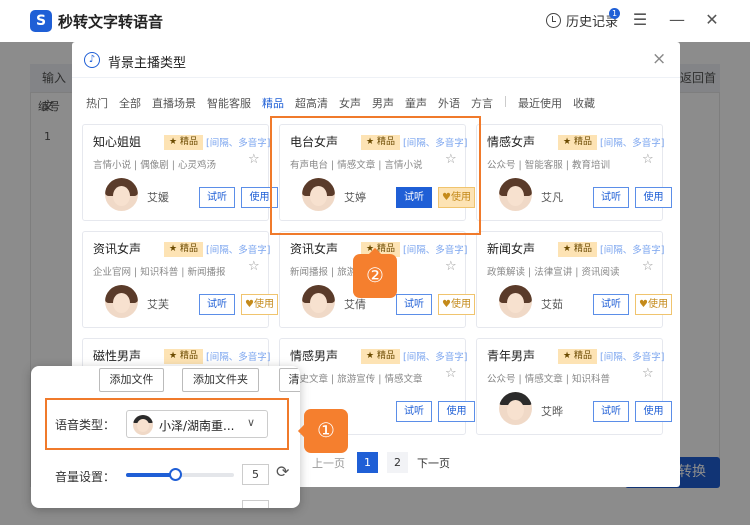  I want to click on volume-label: 音量设置：, so click(85, 477).